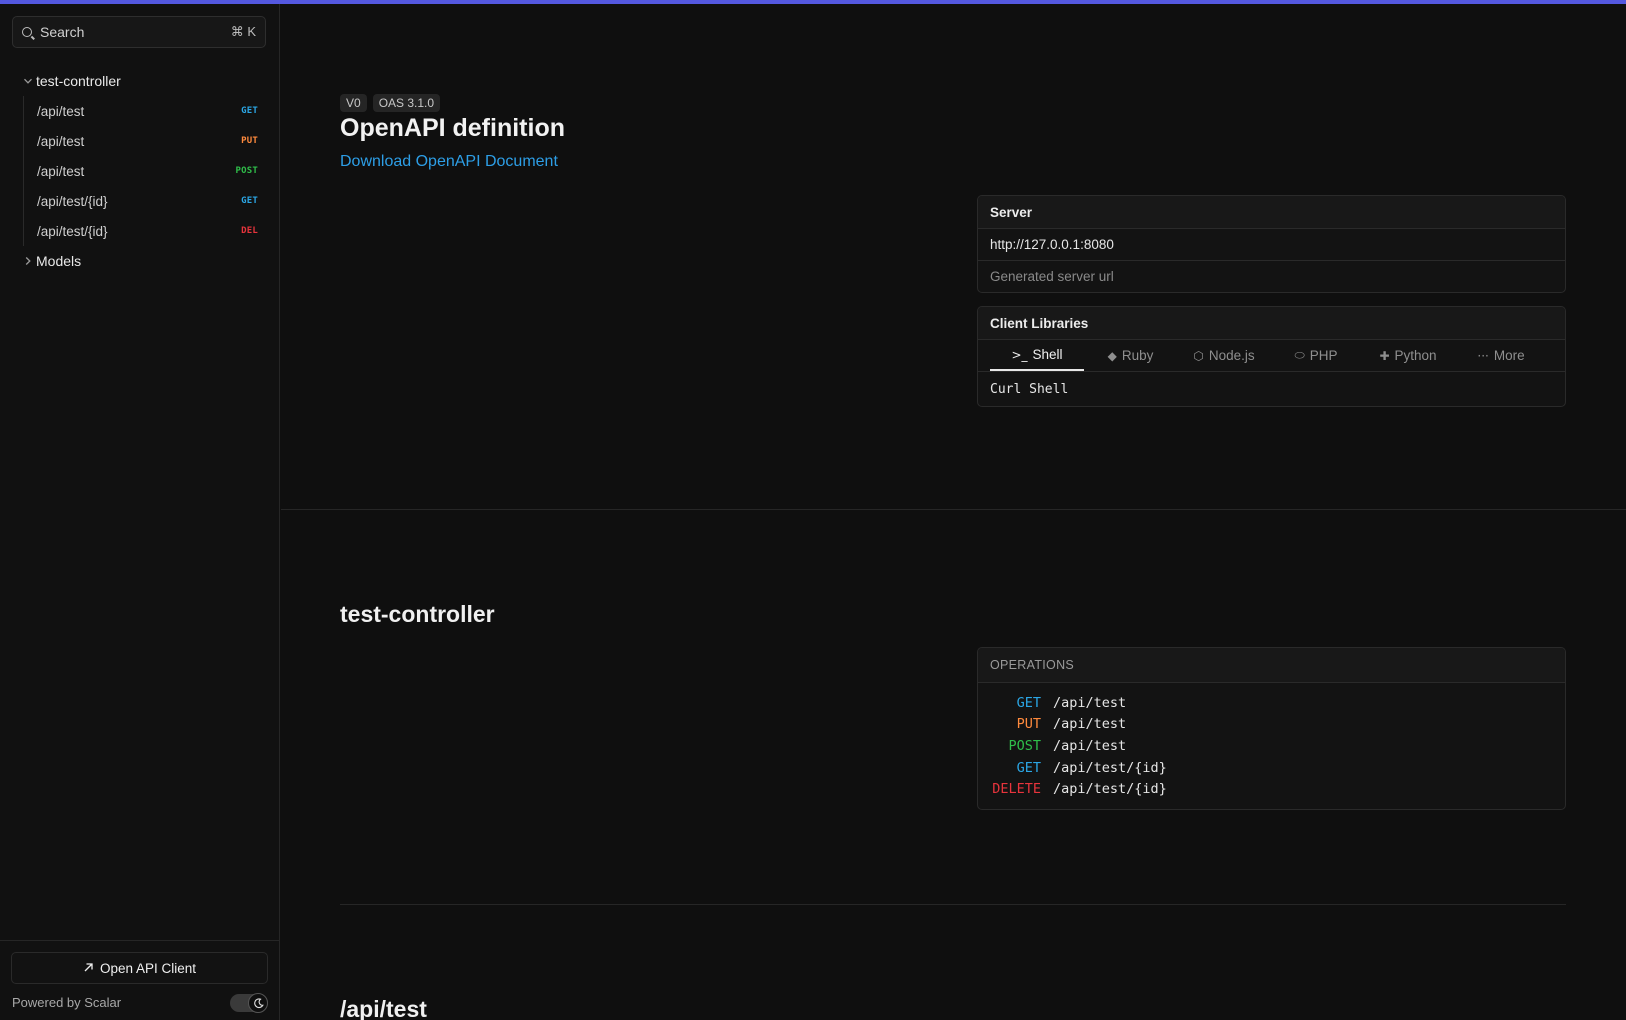  I want to click on sidebar-group-models: Models, so click(140, 261).